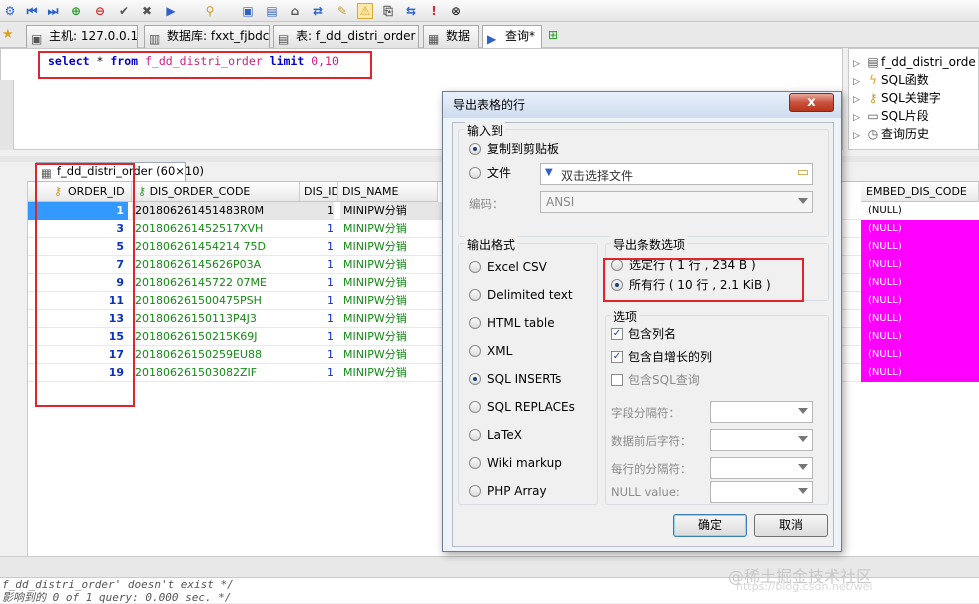 The width and height of the screenshot is (979, 604). What do you see at coordinates (100, 11) in the screenshot?
I see `delete-icon: ⊖` at bounding box center [100, 11].